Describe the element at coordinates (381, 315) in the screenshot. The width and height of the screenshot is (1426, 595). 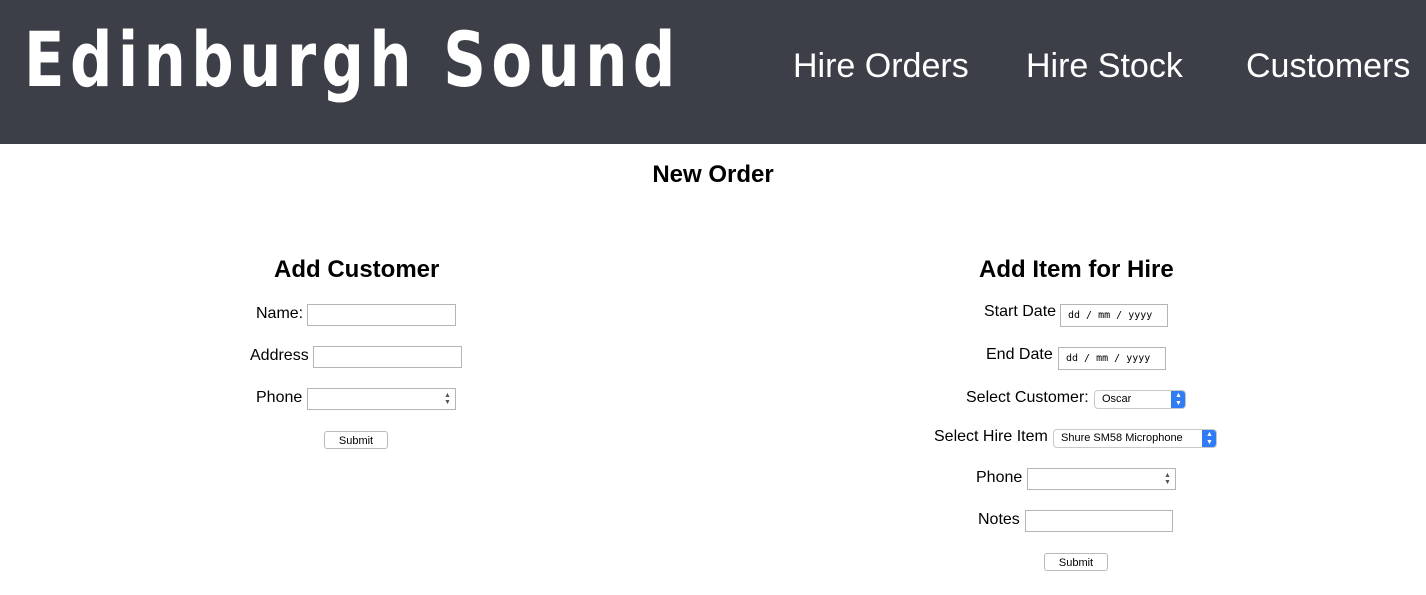
I see `name-field` at that location.